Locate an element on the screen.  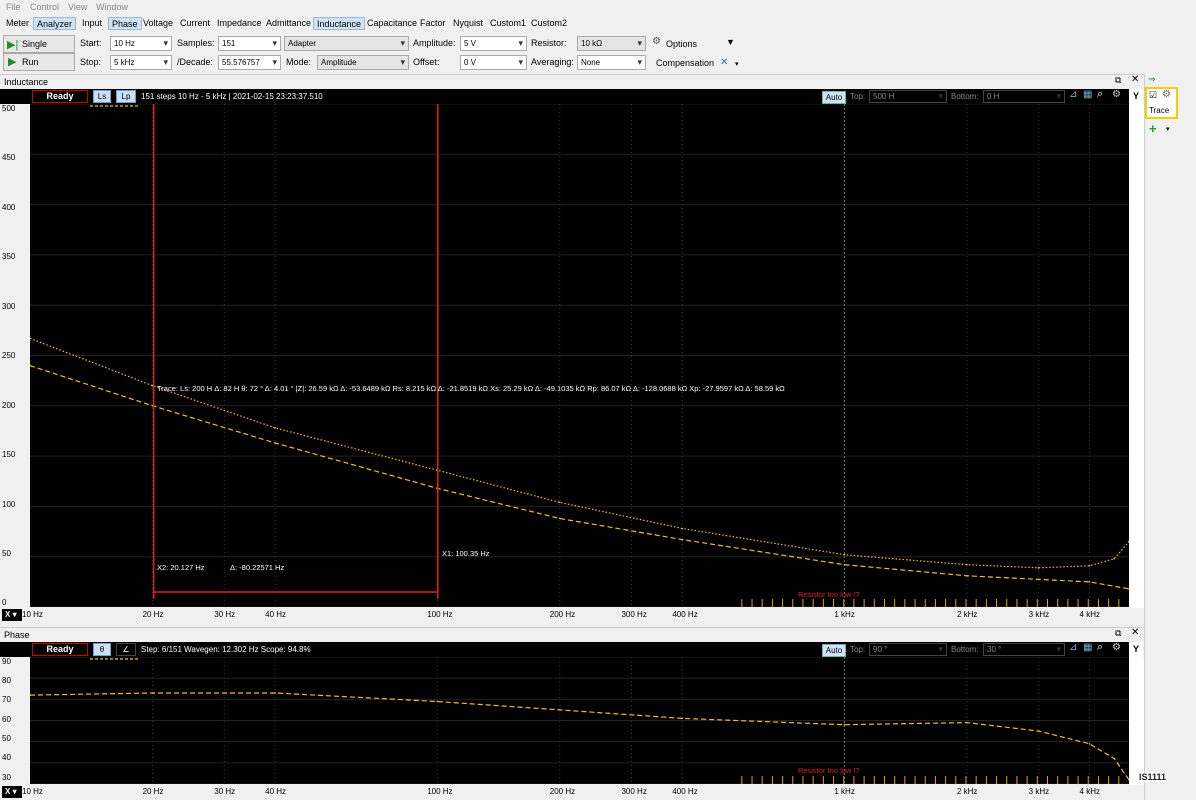
y-tick: 500 is located at coordinates (9, 108).